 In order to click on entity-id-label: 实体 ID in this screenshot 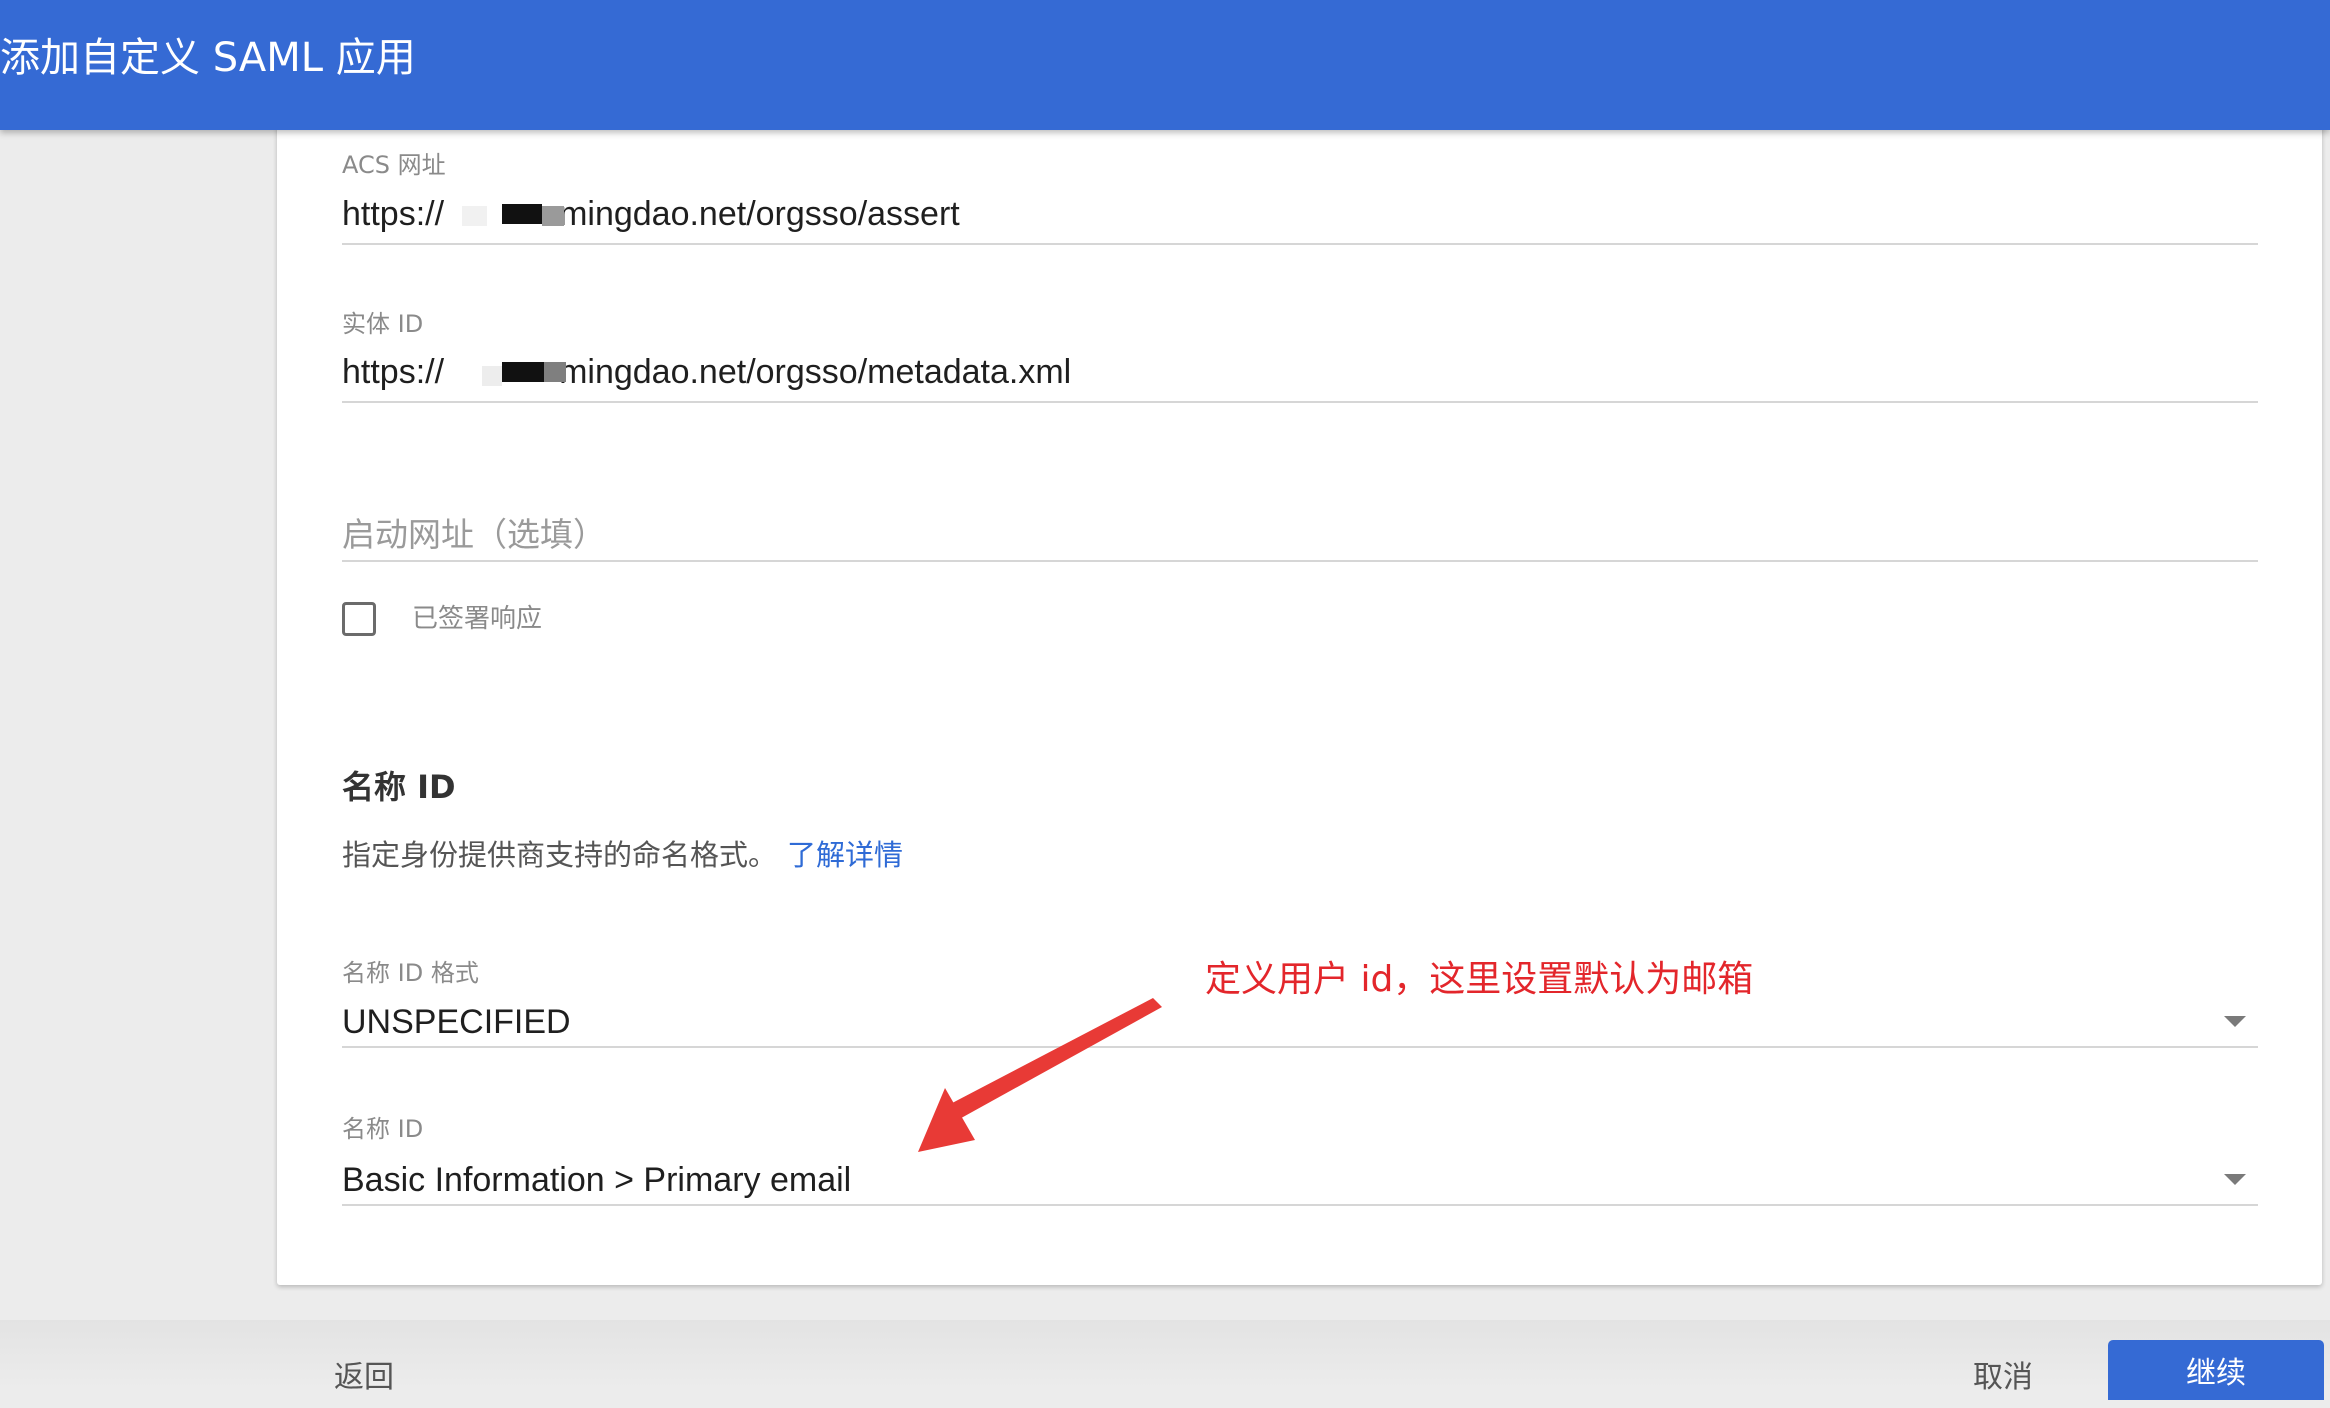, I will do `click(383, 324)`.